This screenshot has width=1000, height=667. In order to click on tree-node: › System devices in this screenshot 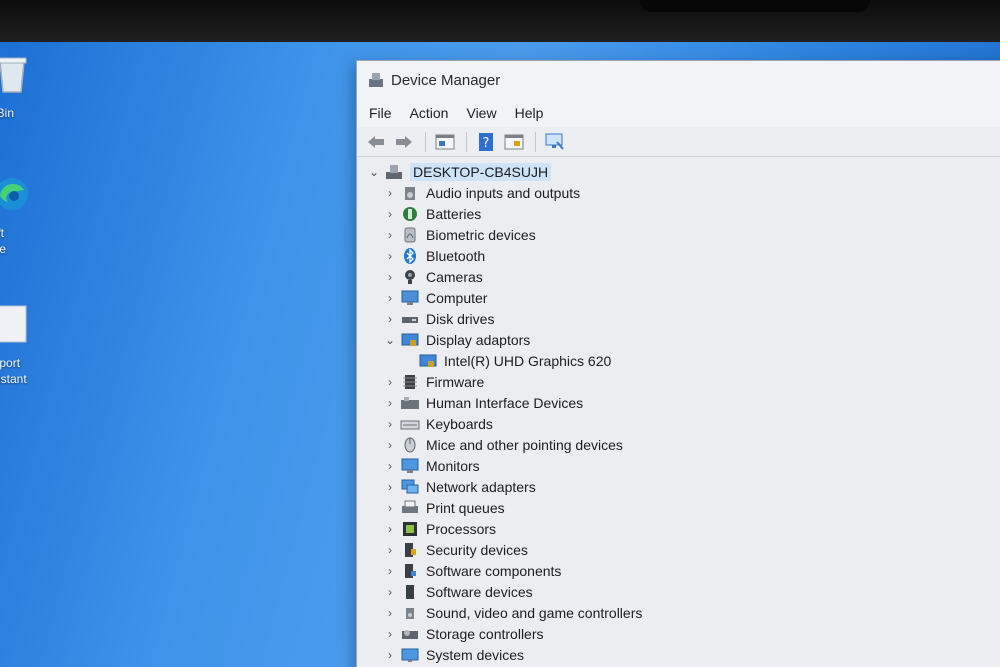, I will do `click(682, 654)`.